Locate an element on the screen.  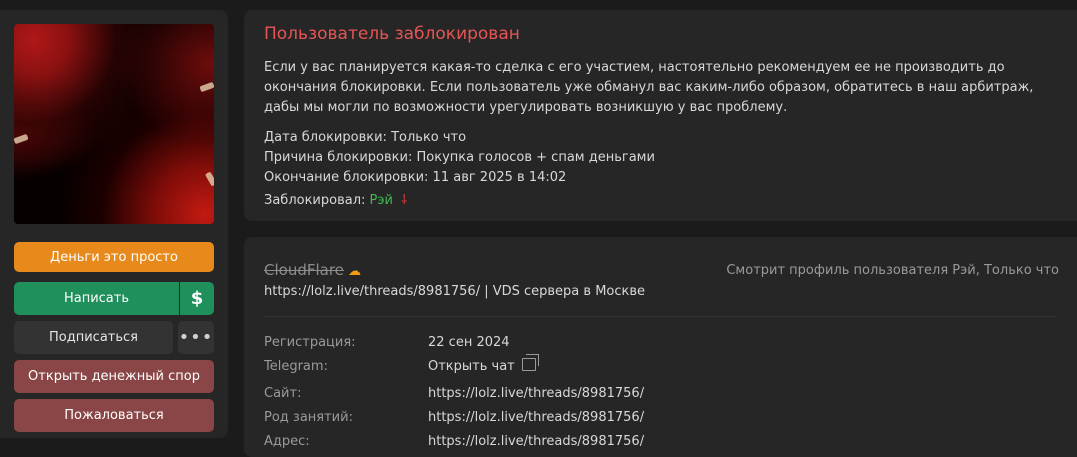
moderator-link: Рэй is located at coordinates (381, 200).